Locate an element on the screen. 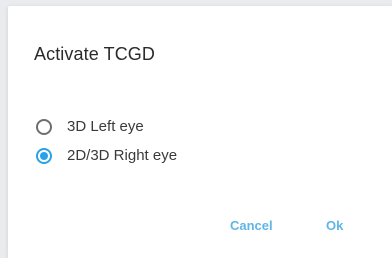  dialog-actions: Cancel Ok is located at coordinates (200, 228).